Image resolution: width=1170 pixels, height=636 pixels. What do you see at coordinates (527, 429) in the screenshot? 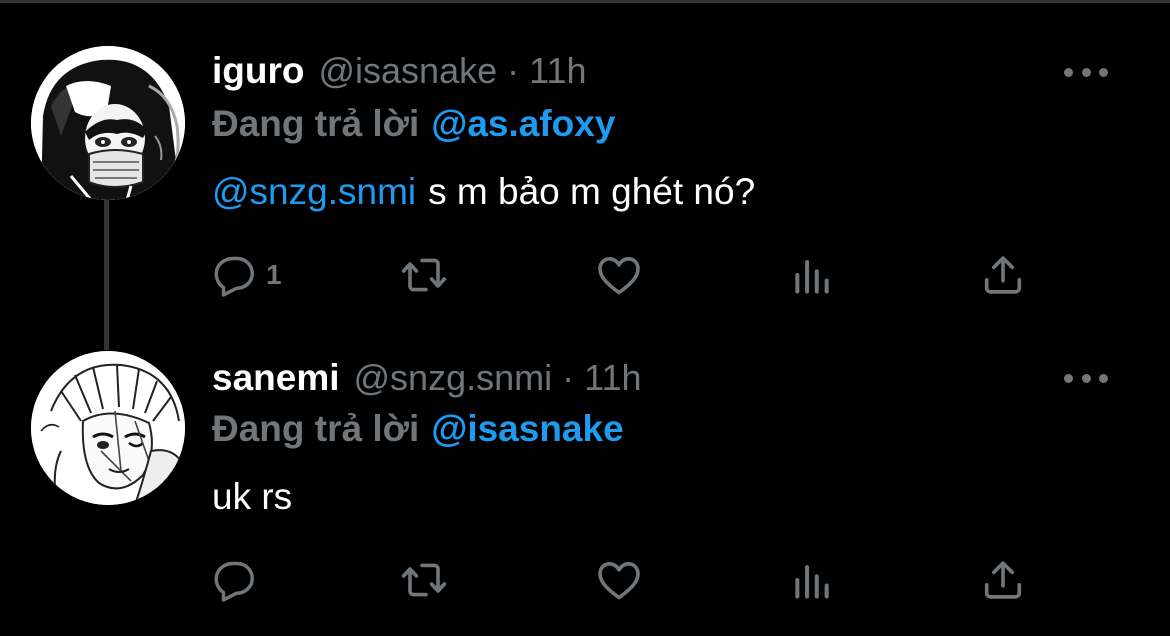
I see `replying-to-mention: @isasnake` at bounding box center [527, 429].